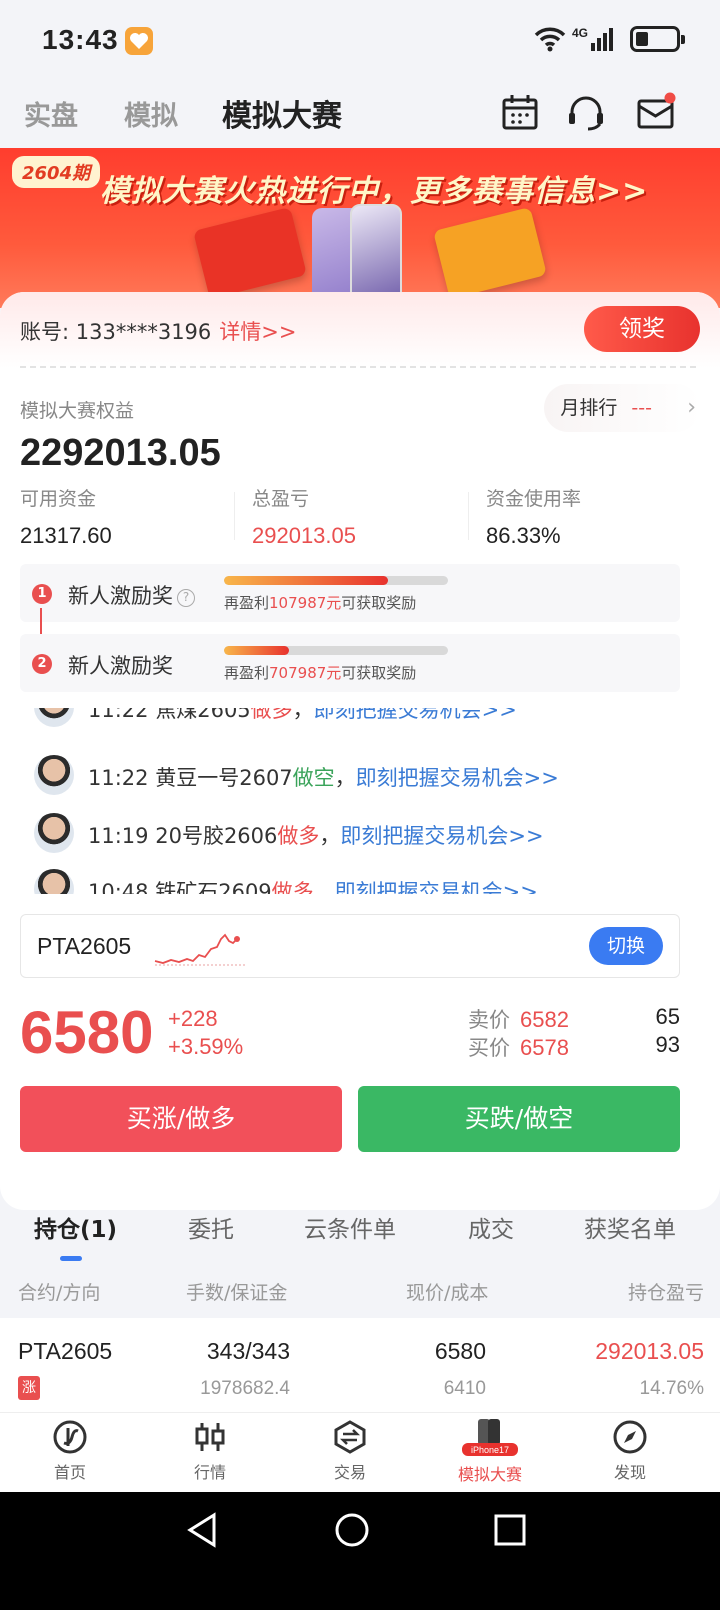 The height and width of the screenshot is (1610, 720). I want to click on mail-icon, so click(656, 112).